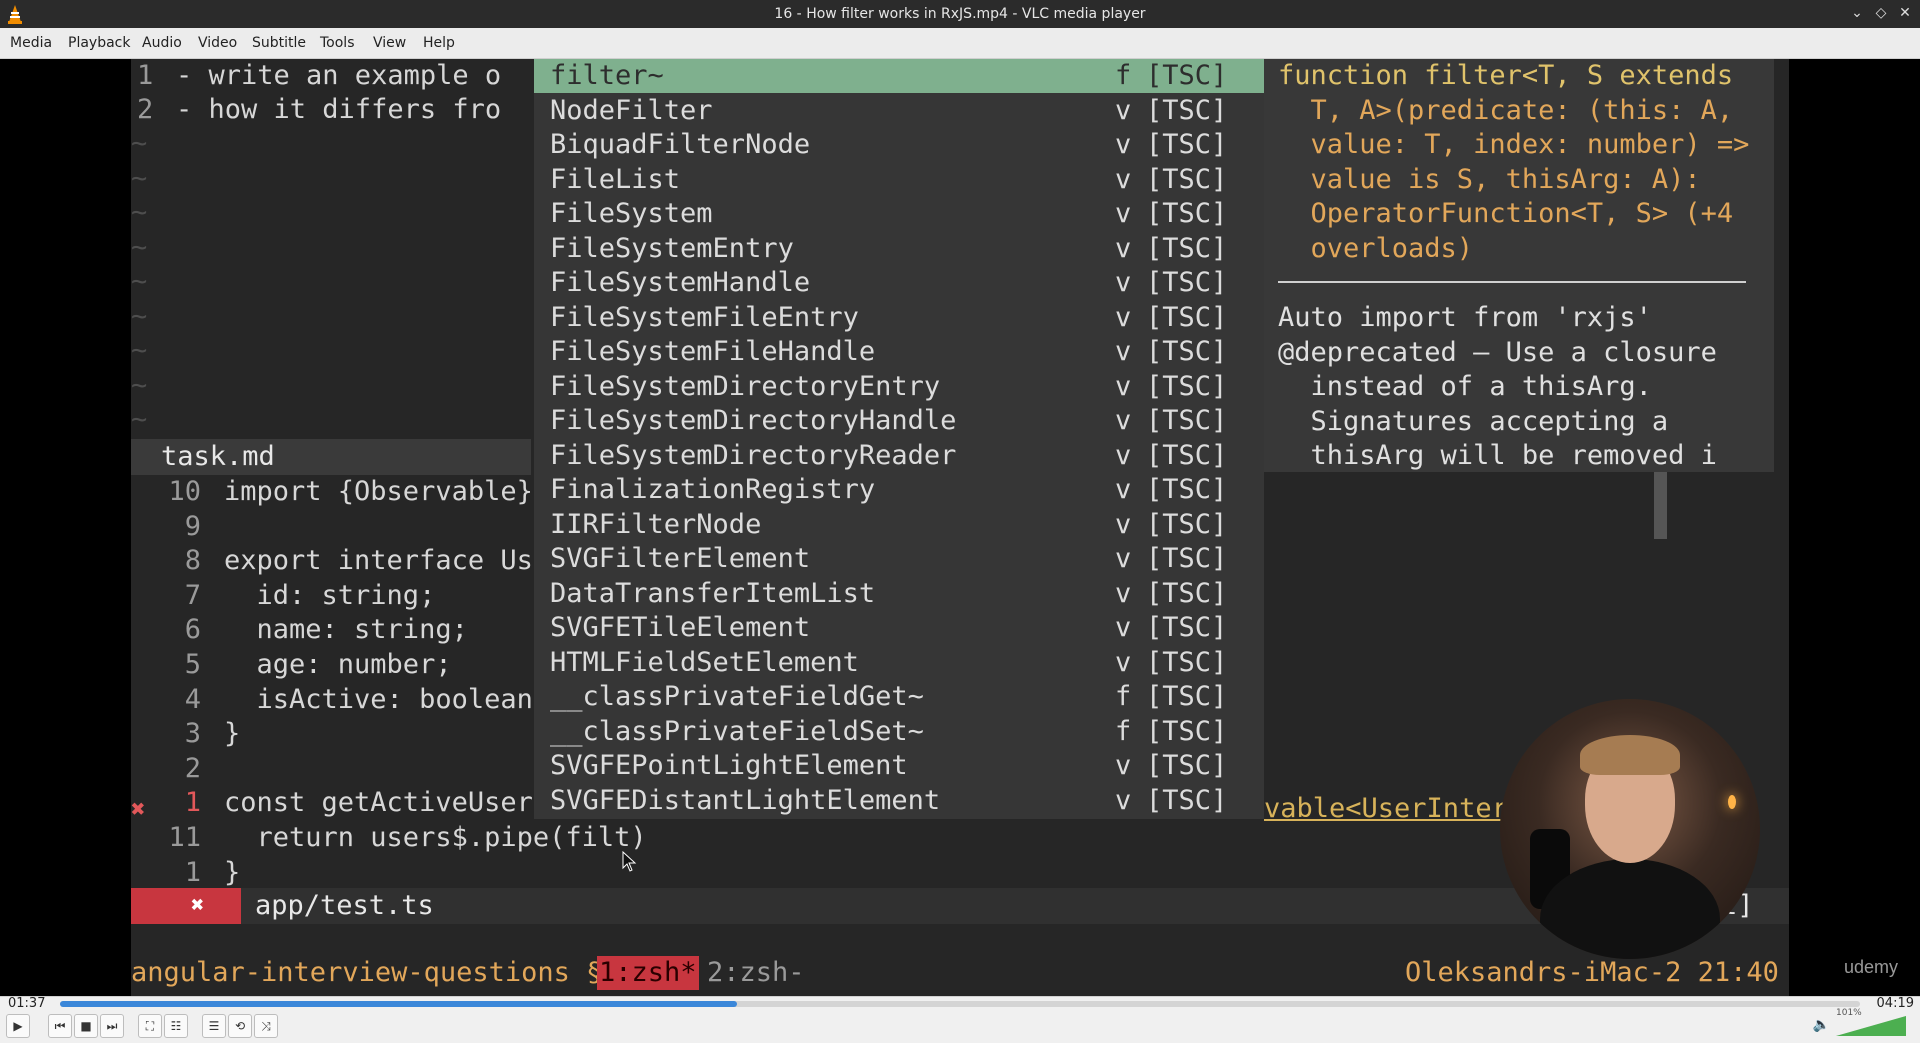  Describe the element at coordinates (192, 561) in the screenshot. I see `line-number: 8` at that location.